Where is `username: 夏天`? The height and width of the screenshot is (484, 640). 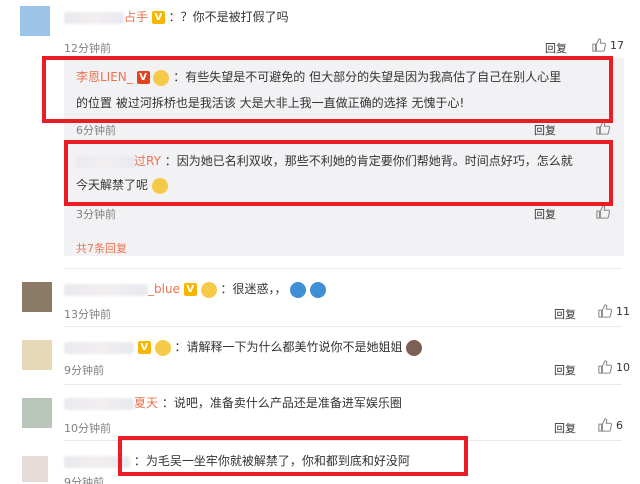 username: 夏天 is located at coordinates (146, 403).